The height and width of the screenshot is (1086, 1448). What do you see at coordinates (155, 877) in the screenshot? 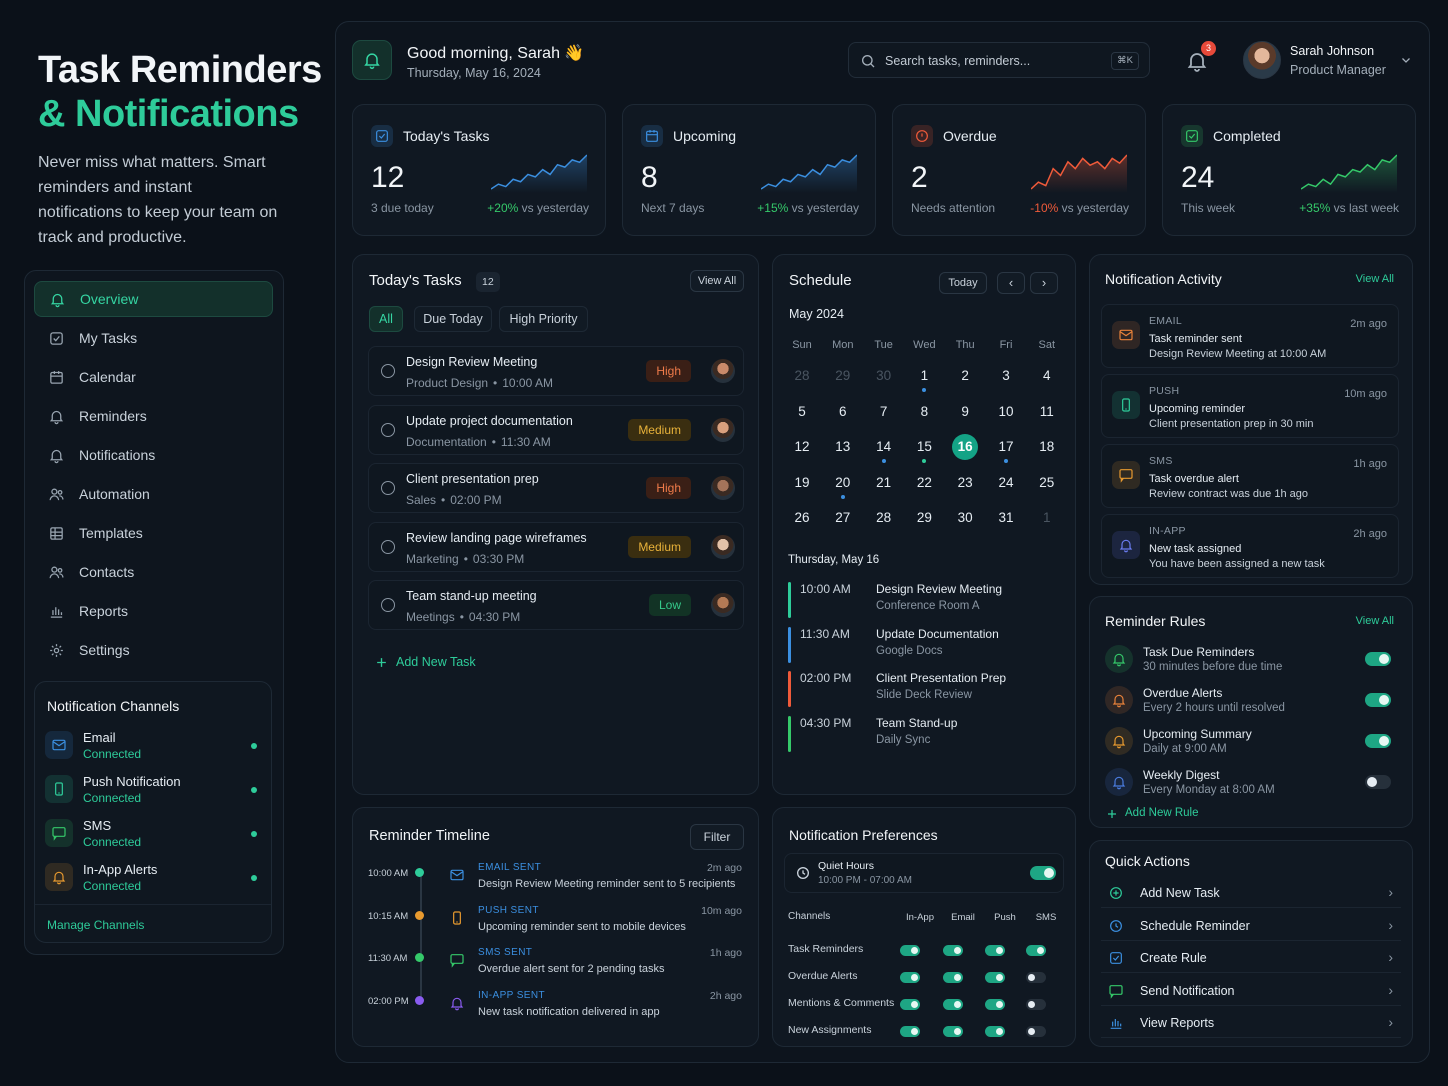
I see `channel-in-app-alerts: In-App Alerts Connected` at bounding box center [155, 877].